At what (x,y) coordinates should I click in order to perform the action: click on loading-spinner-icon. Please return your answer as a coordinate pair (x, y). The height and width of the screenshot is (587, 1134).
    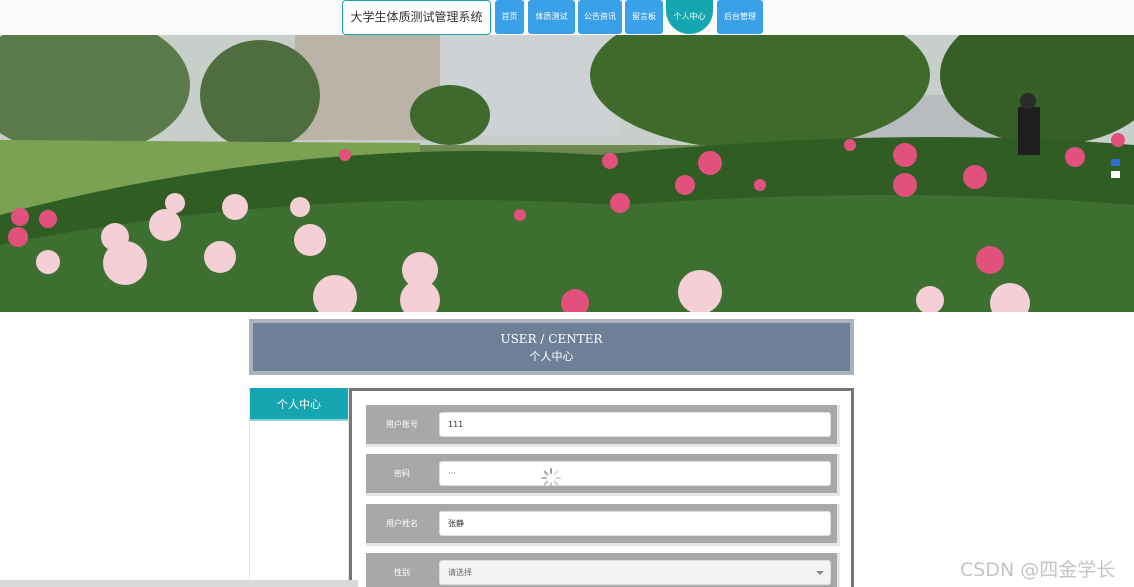
    Looking at the image, I should click on (551, 478).